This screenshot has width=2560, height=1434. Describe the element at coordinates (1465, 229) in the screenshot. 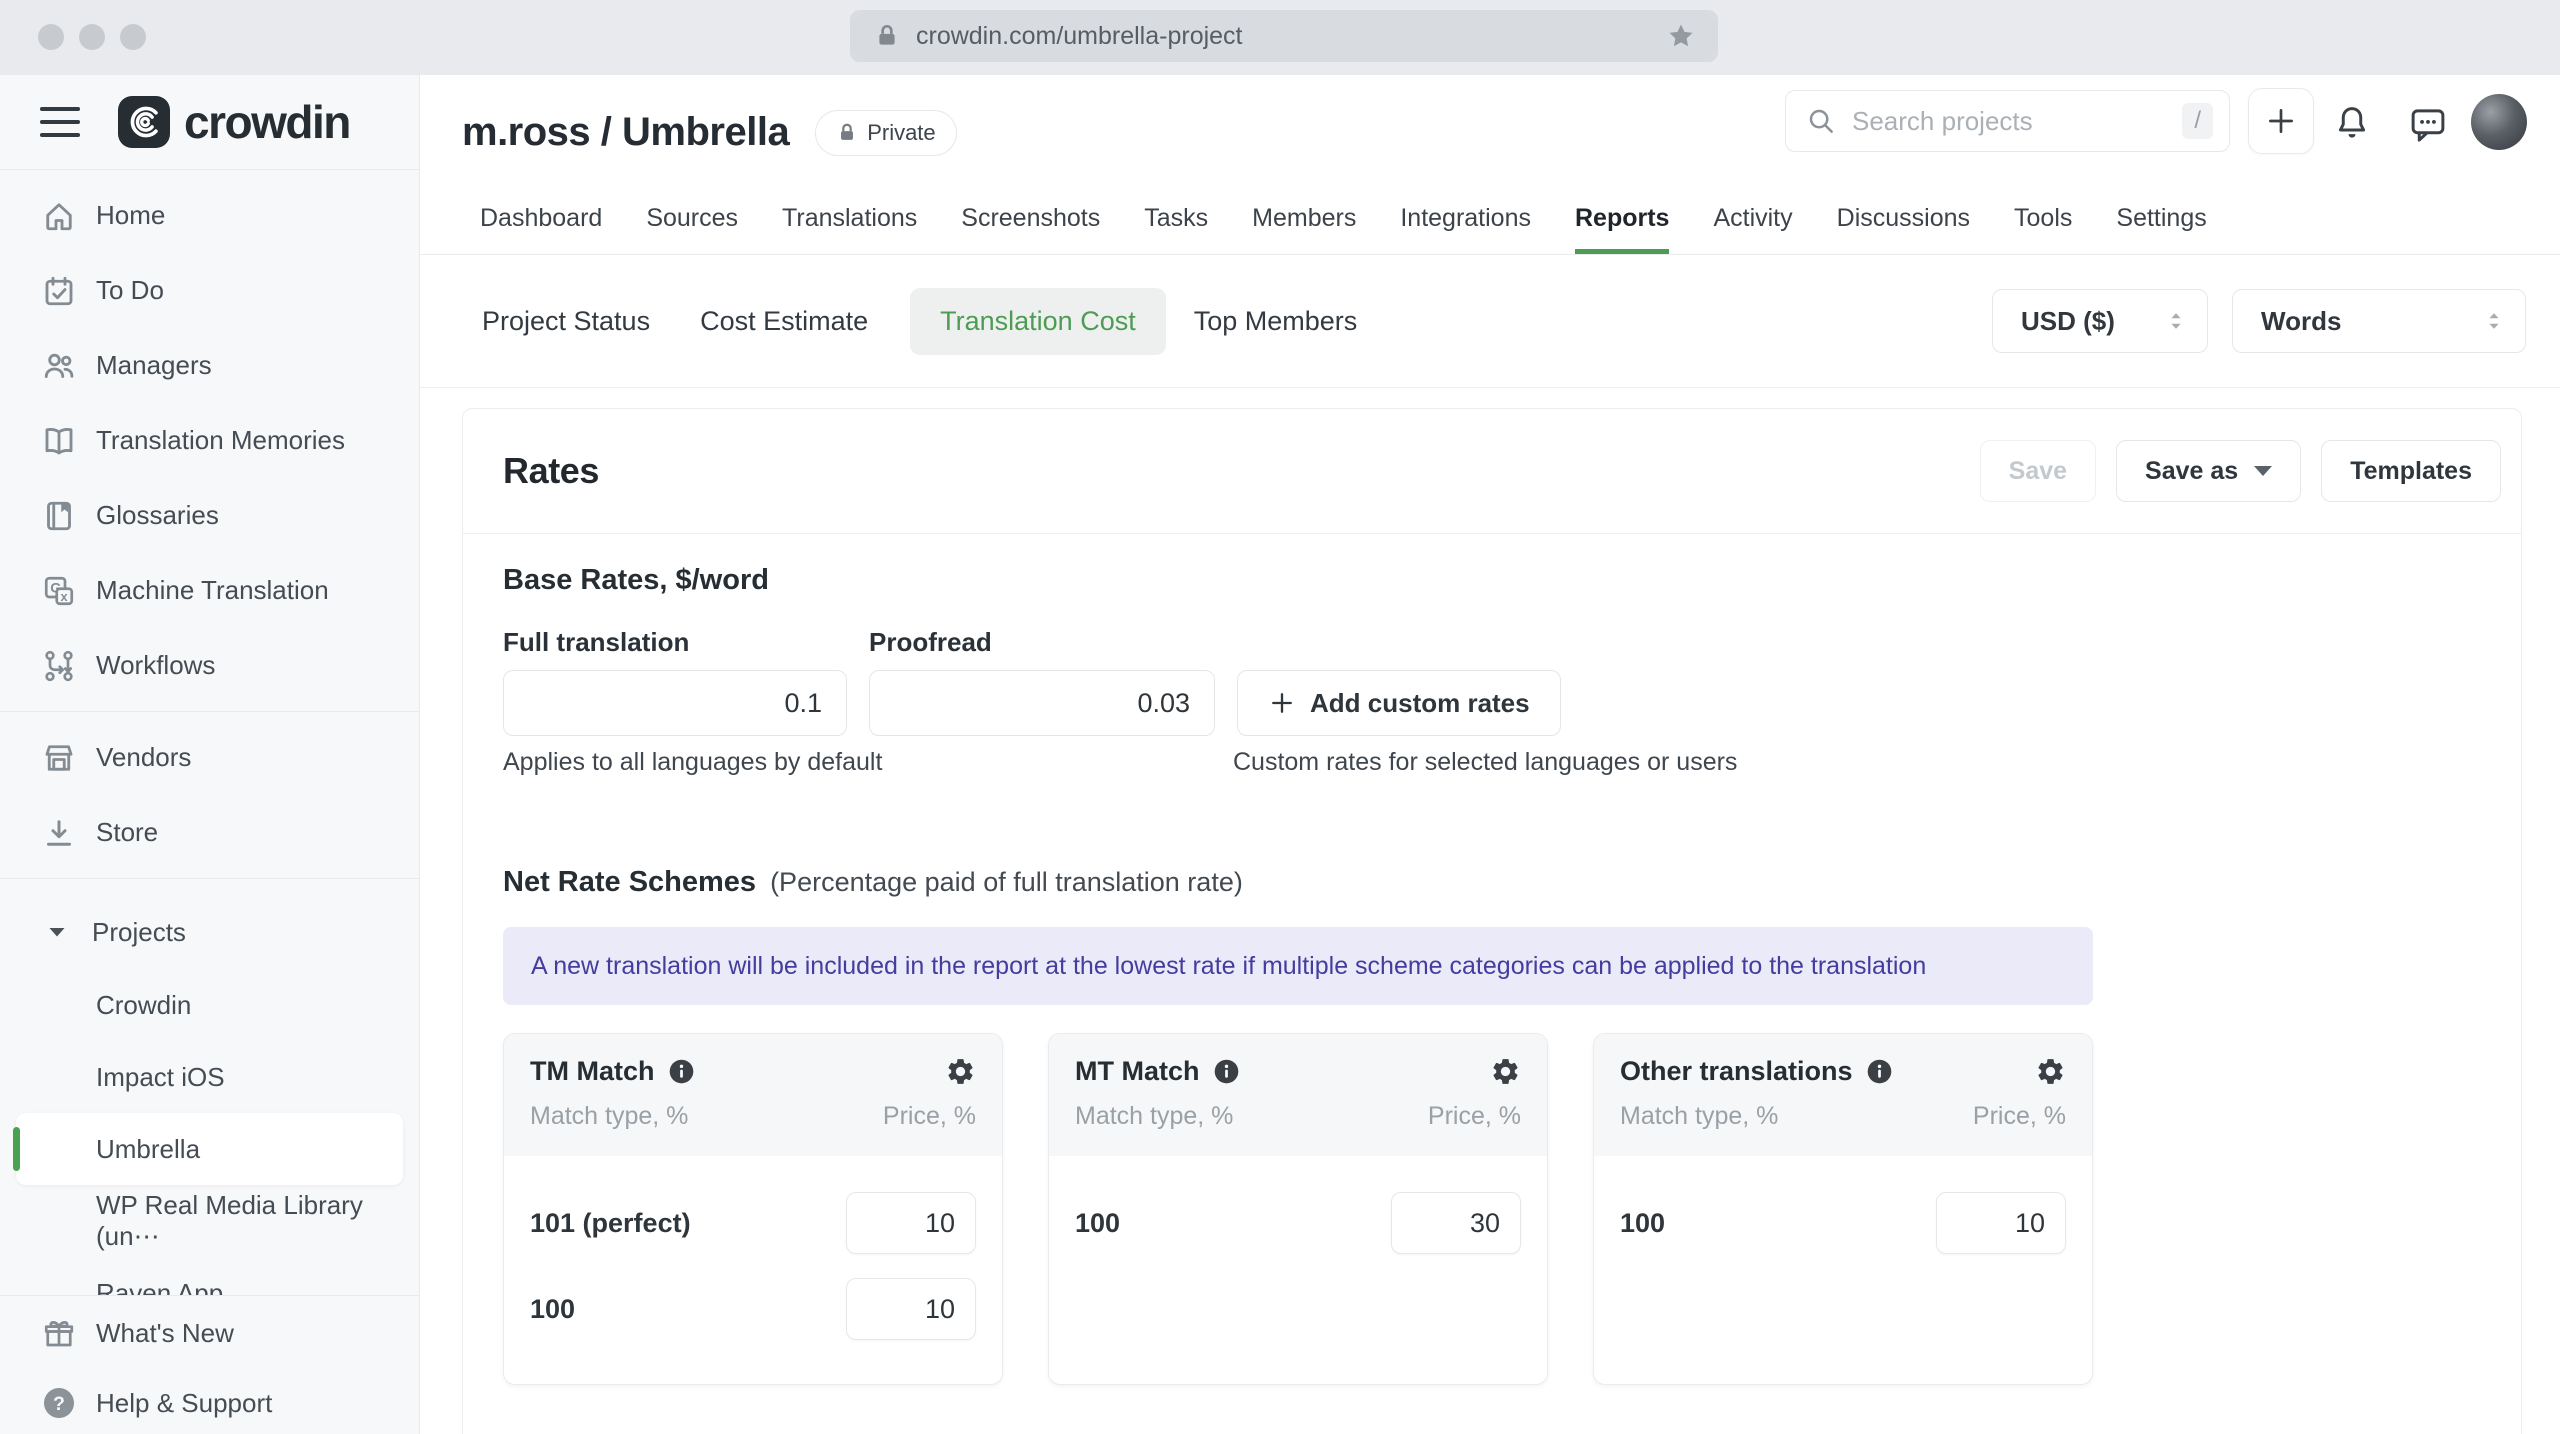

I see `tab-integrations: Integrations` at that location.